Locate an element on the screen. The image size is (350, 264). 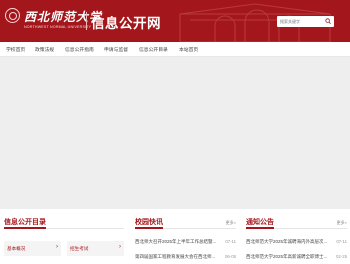
news-date: 07-11 is located at coordinates (230, 241).